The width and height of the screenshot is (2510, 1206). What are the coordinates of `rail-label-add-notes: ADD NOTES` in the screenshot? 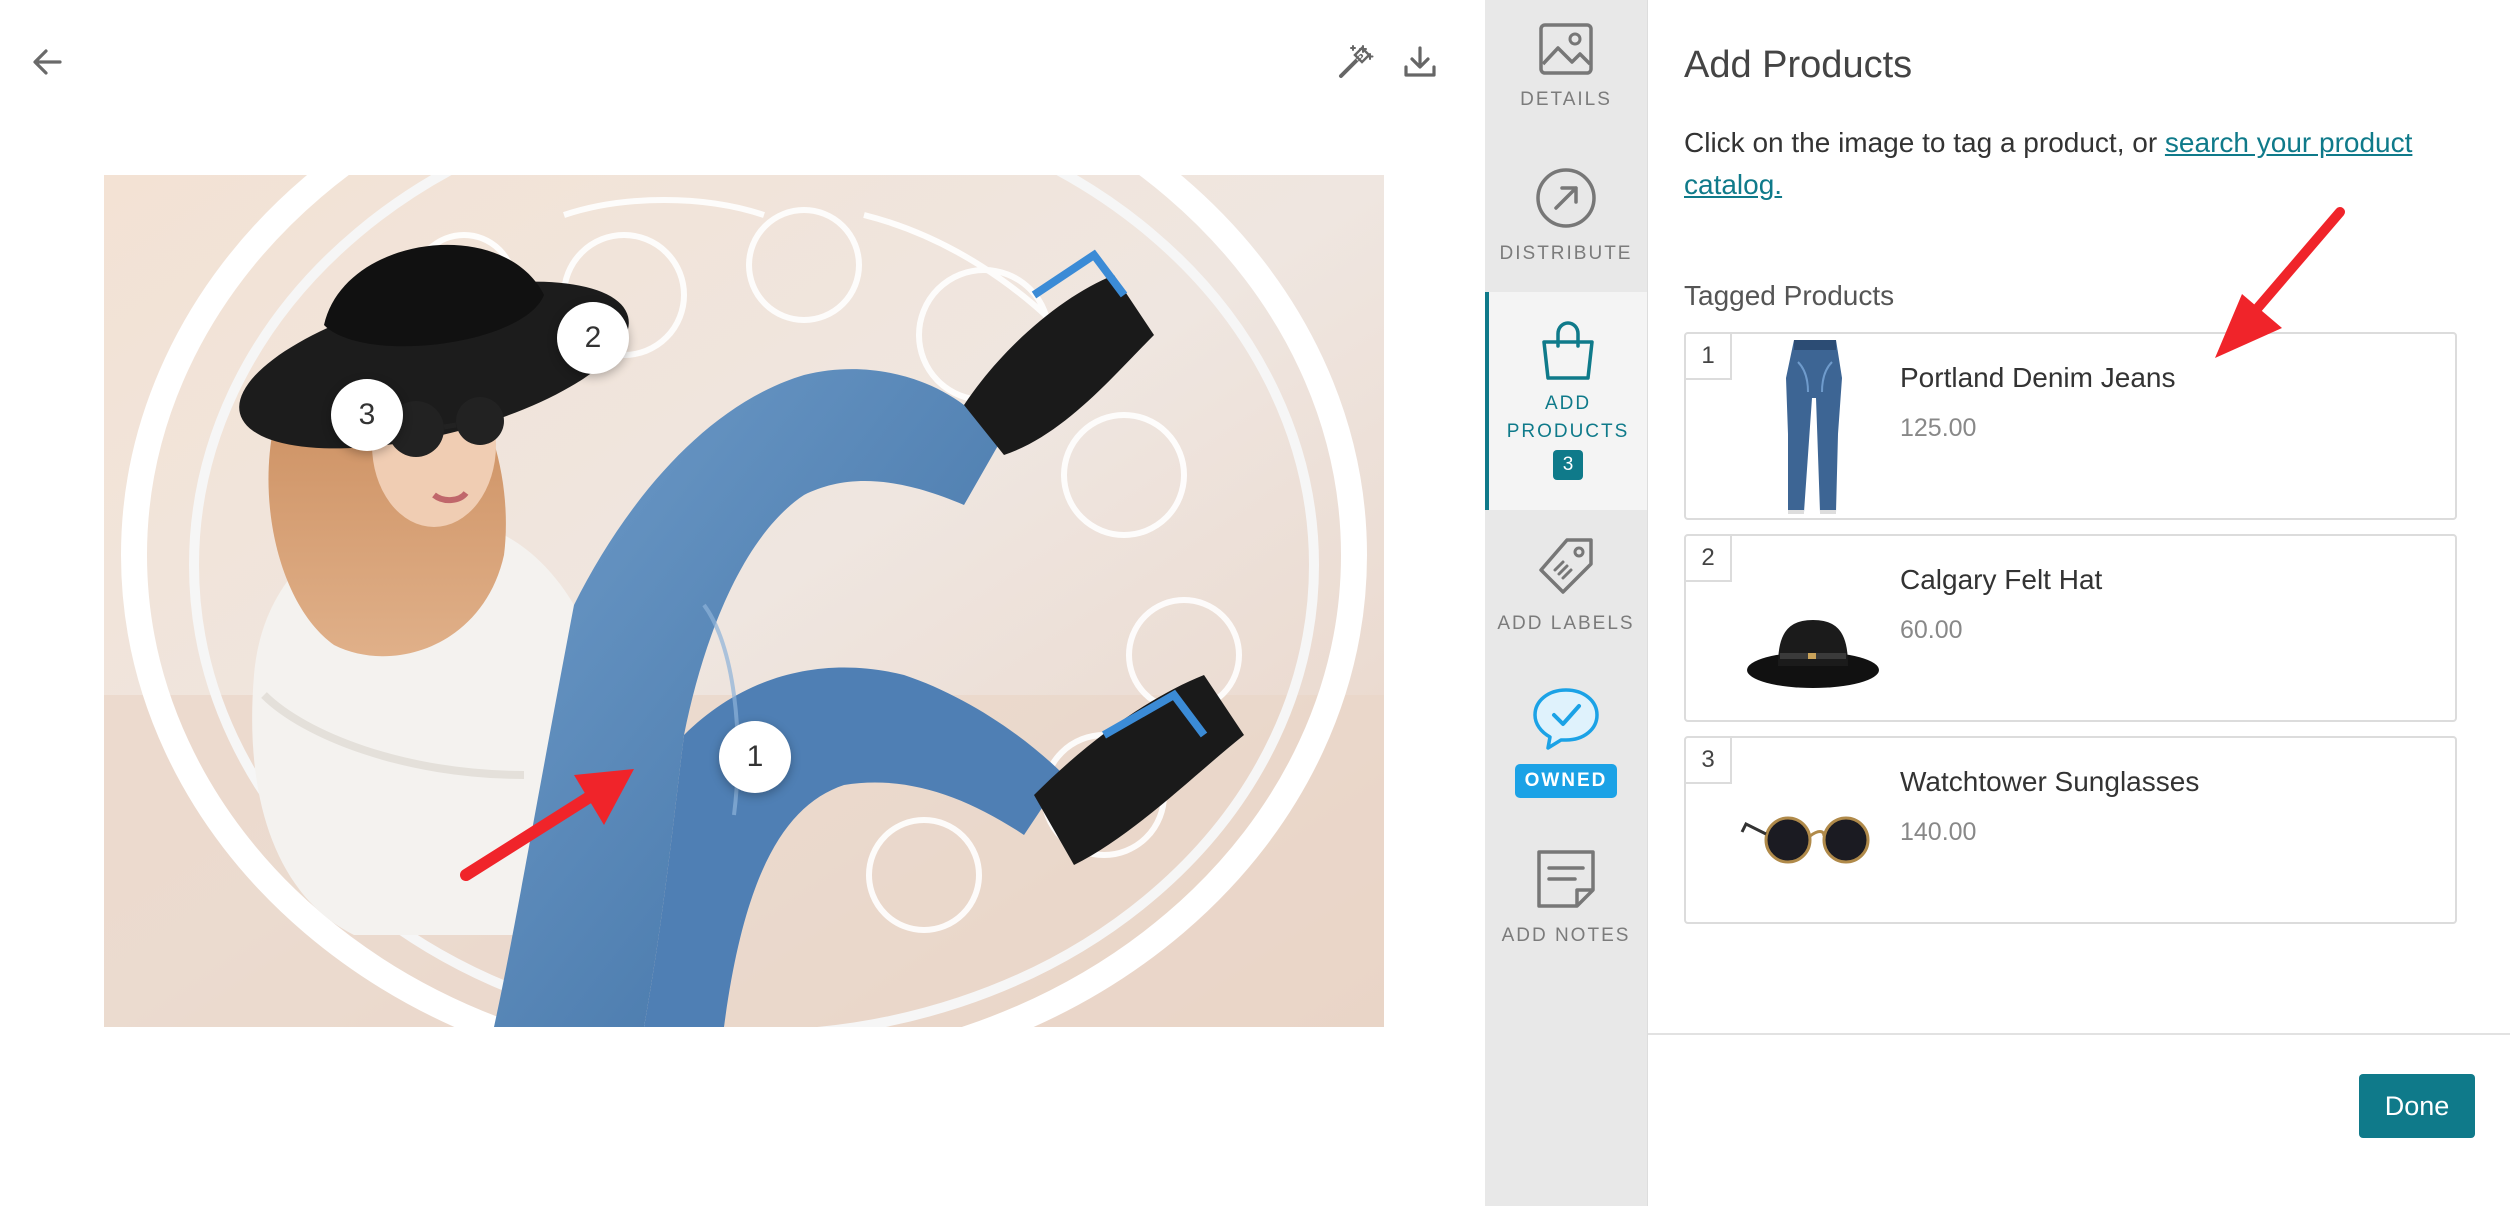 It's located at (1566, 935).